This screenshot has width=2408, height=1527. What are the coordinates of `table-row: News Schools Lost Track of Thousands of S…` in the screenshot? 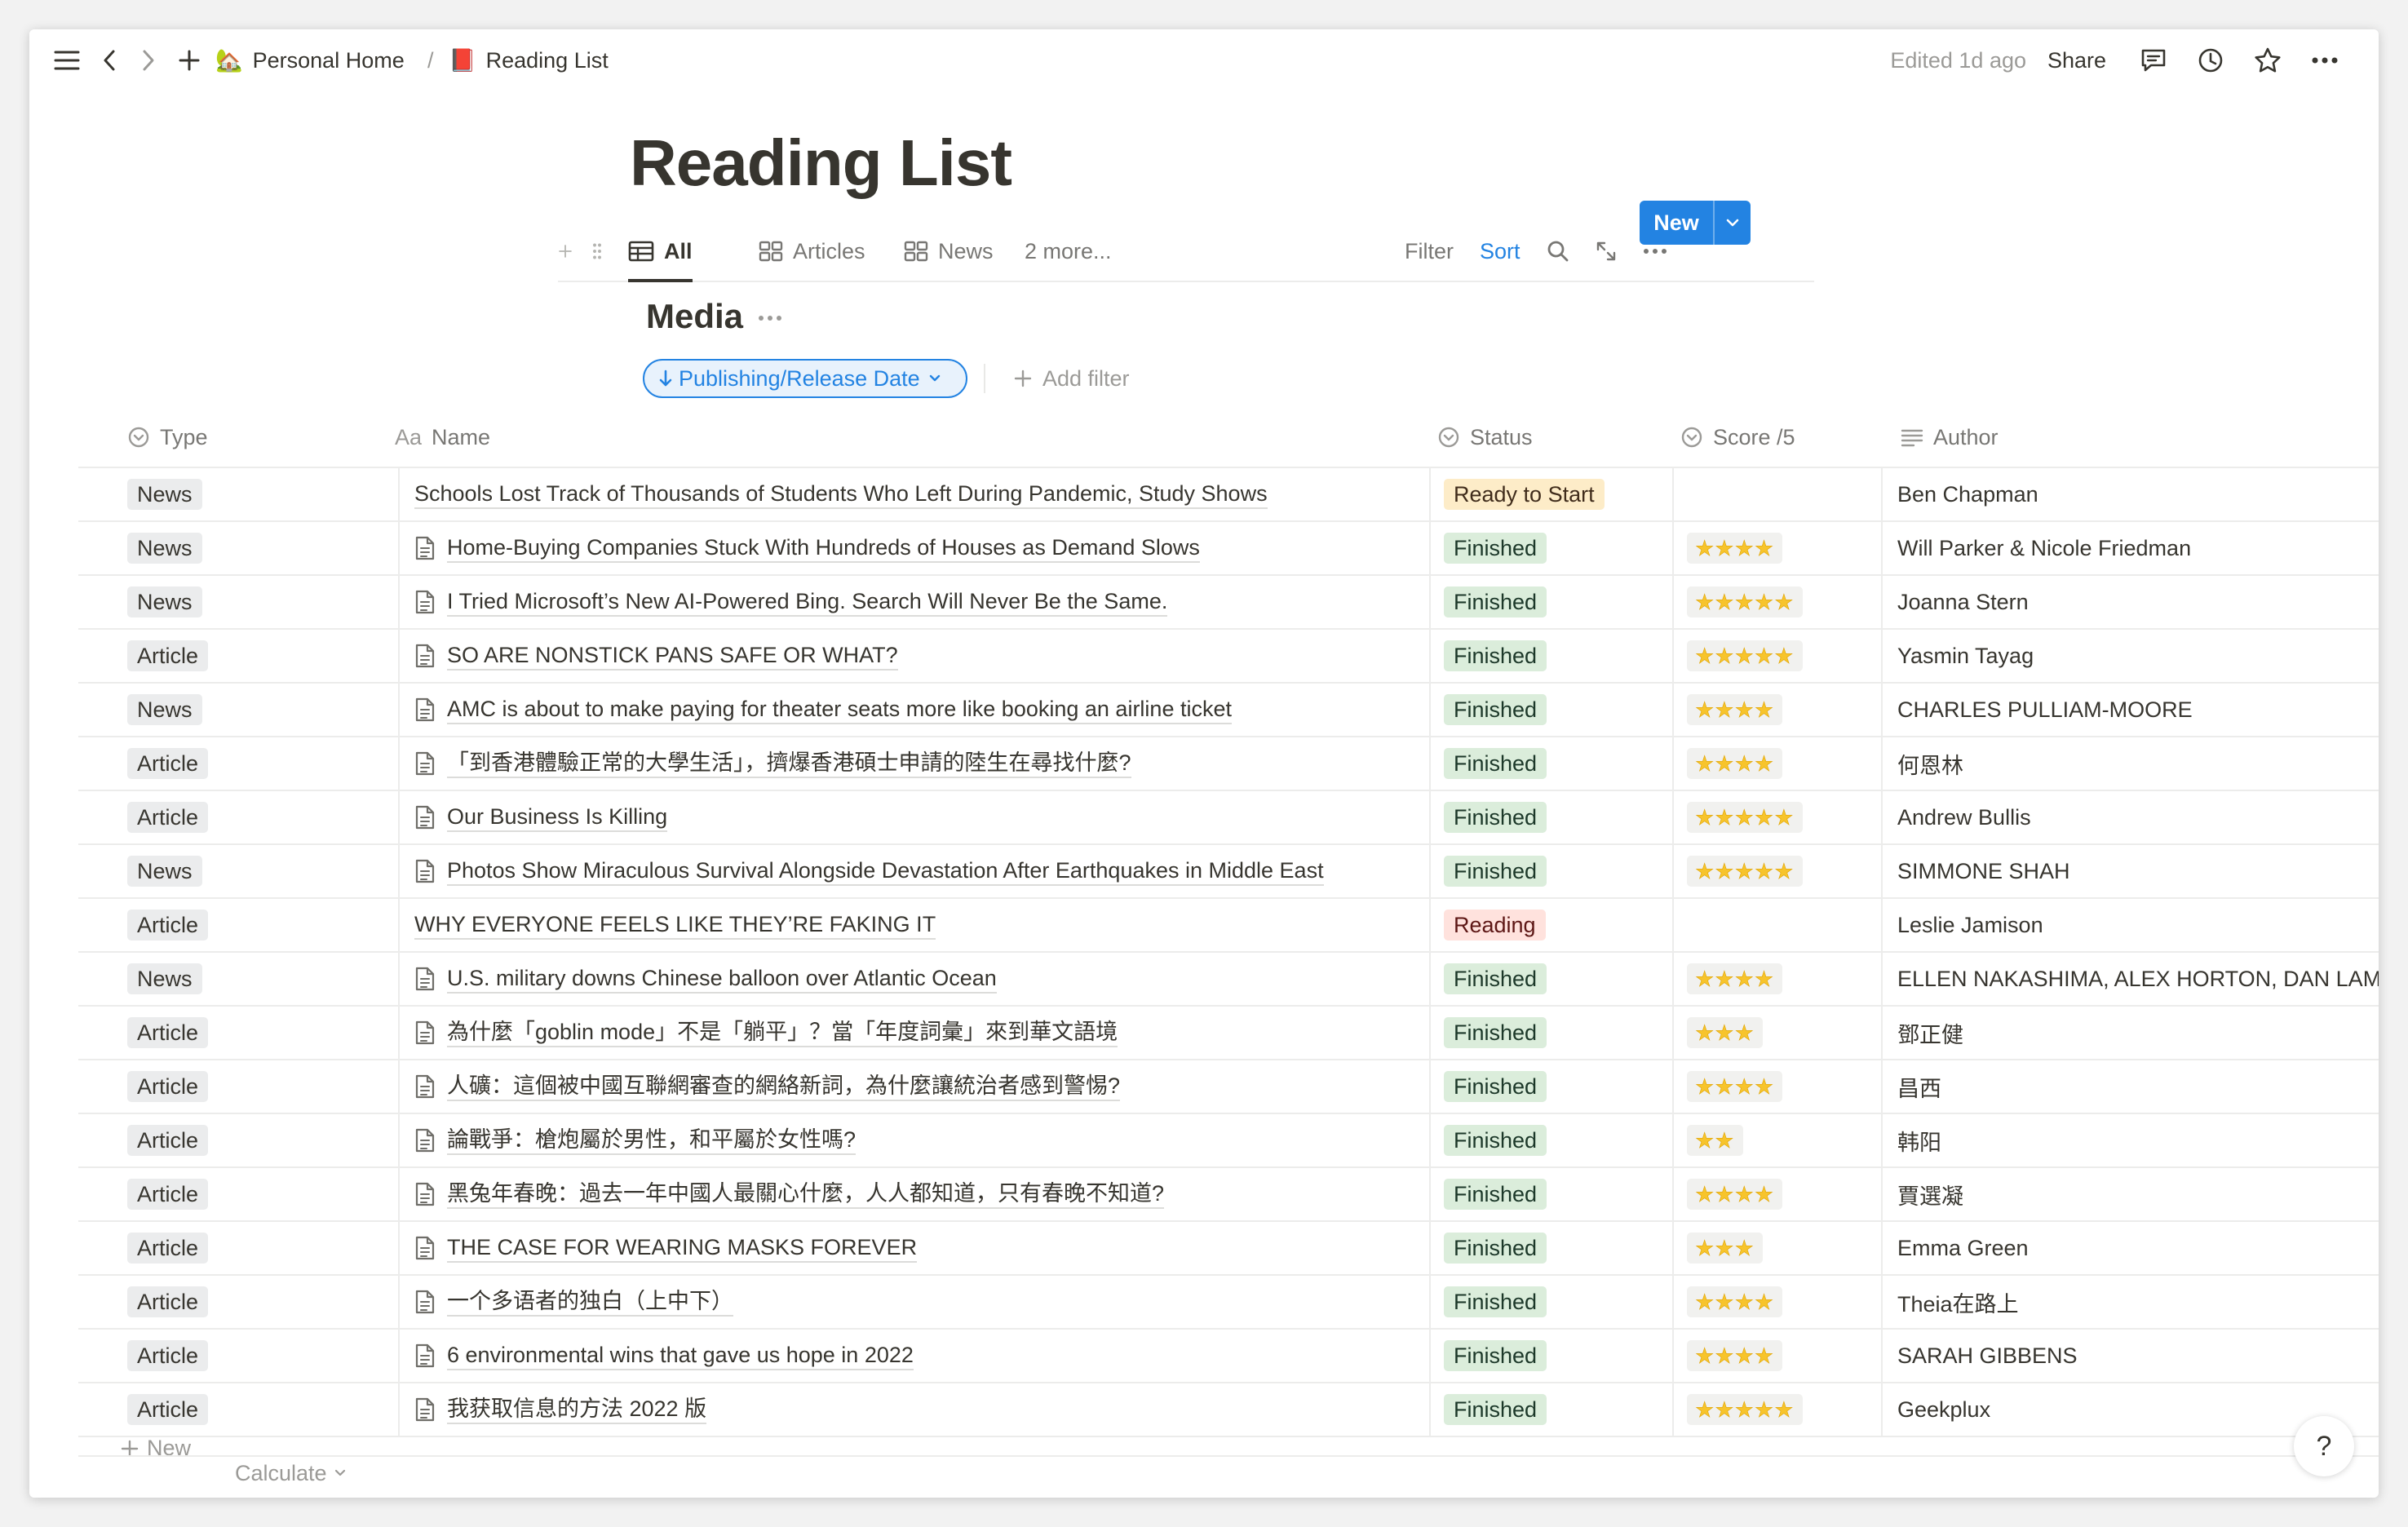 It's located at (1228, 495).